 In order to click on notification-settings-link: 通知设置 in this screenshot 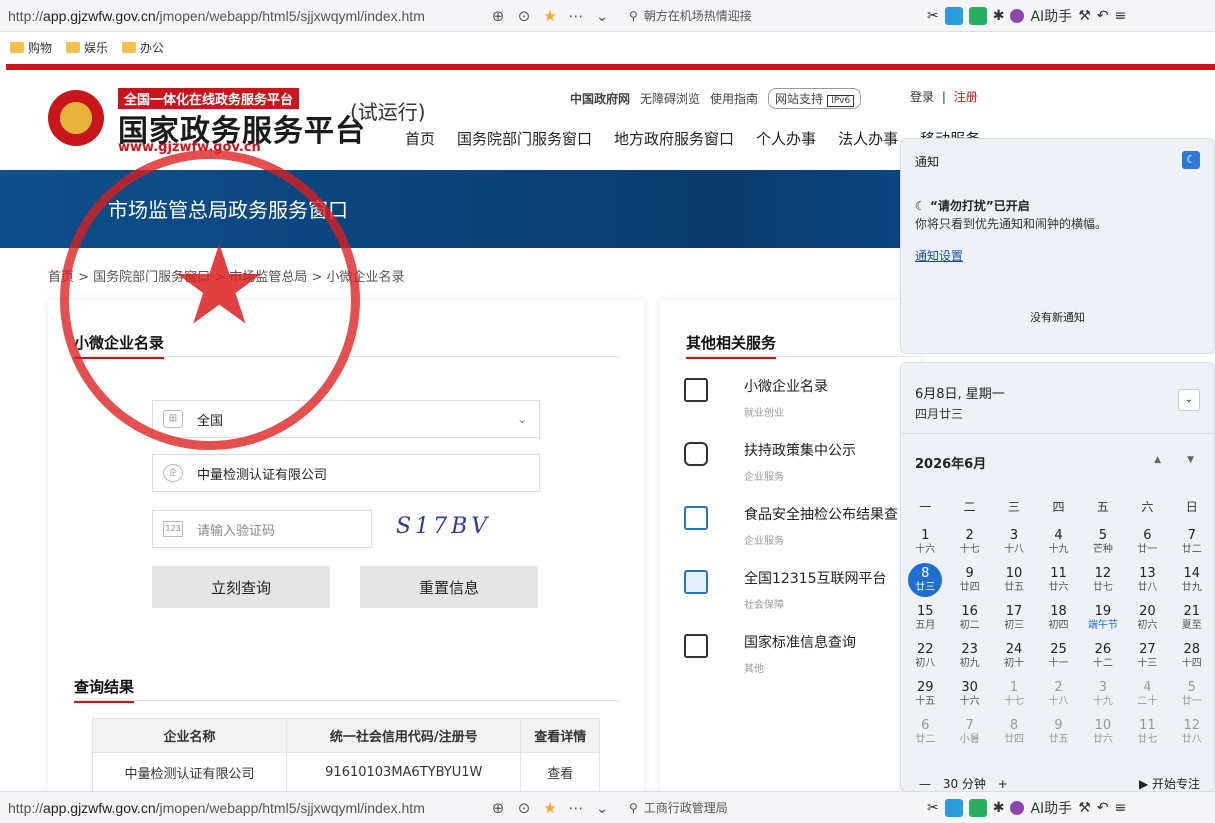, I will do `click(939, 255)`.